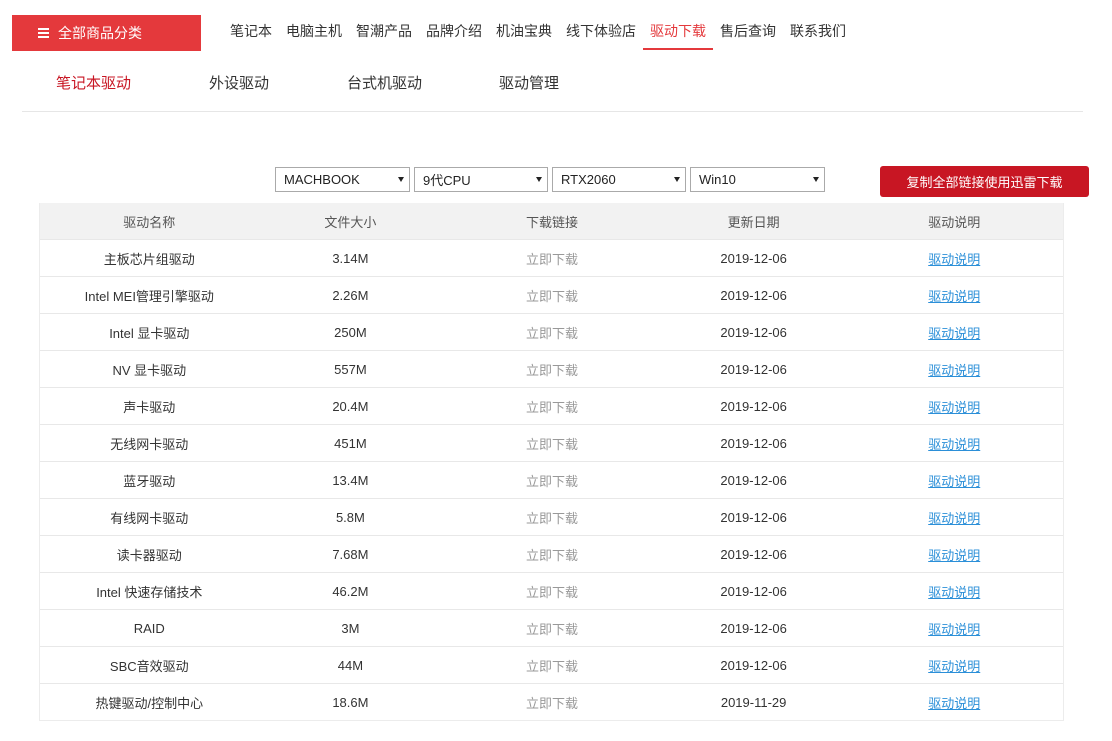 Image resolution: width=1112 pixels, height=741 pixels. What do you see at coordinates (149, 222) in the screenshot?
I see `column-header-name: 驱动名称` at bounding box center [149, 222].